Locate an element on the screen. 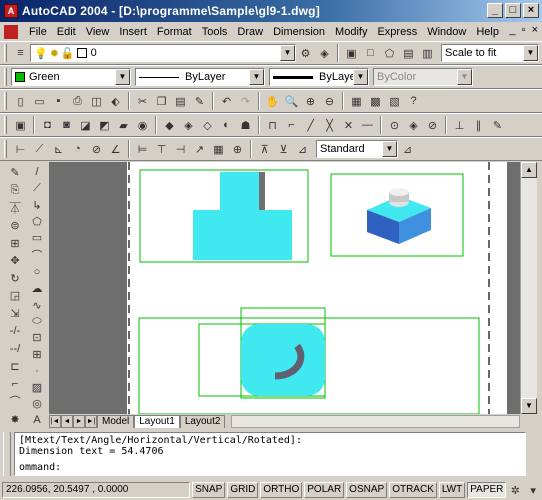 The width and height of the screenshot is (542, 500). tray-menu-icon: ▾ is located at coordinates (533, 490).